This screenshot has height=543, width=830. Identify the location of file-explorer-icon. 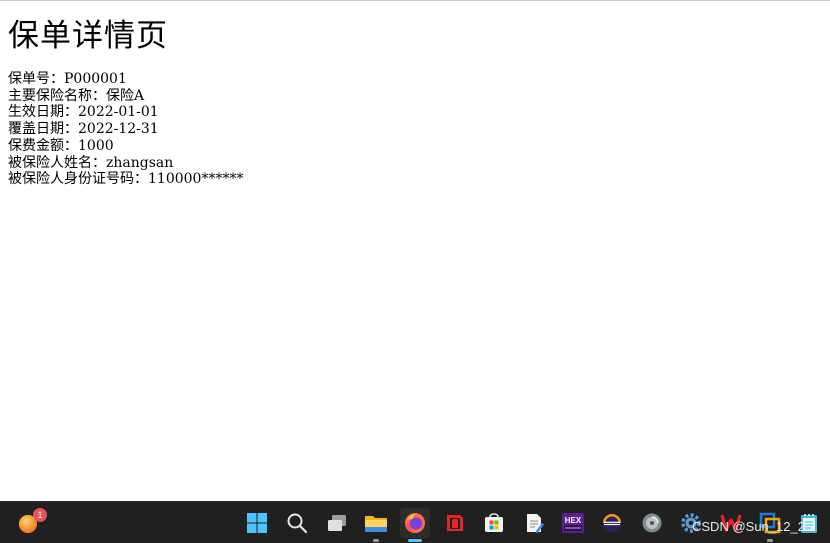
(376, 524).